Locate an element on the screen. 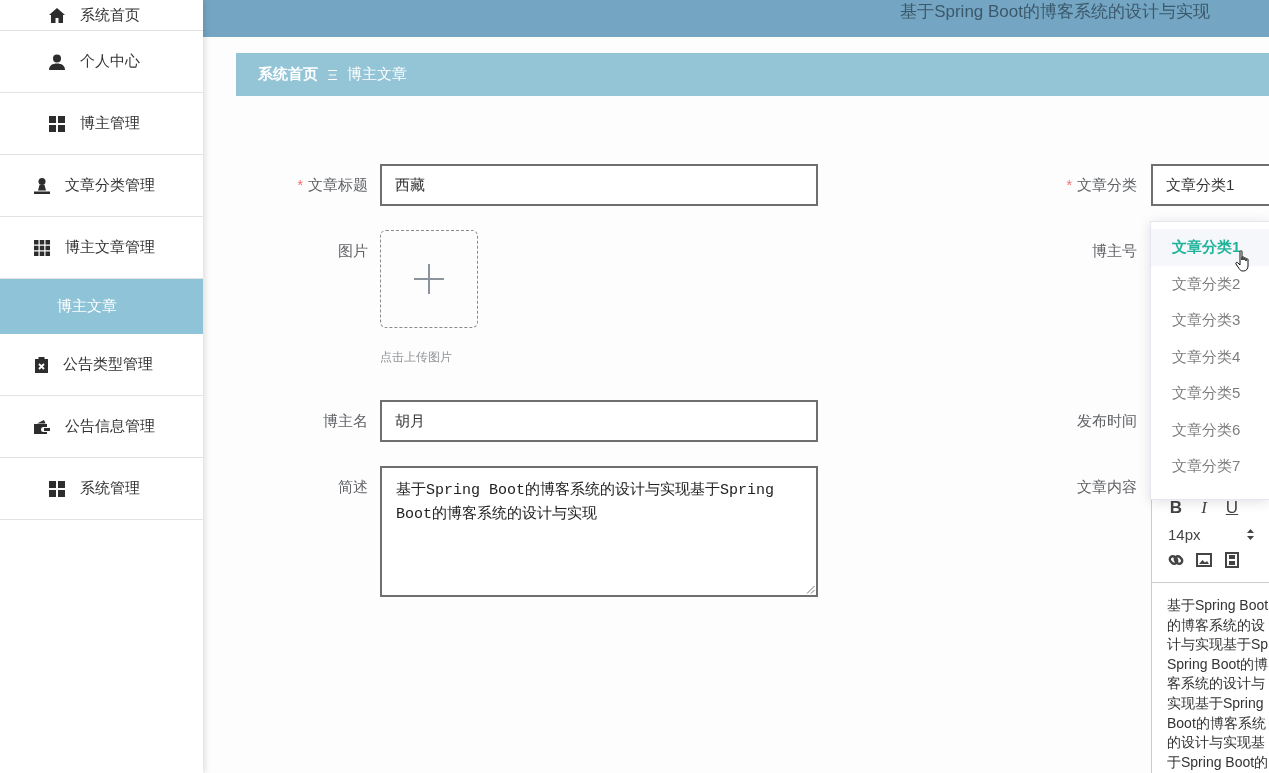 The image size is (1269, 773). field-label: 文章标题 is located at coordinates (338, 185).